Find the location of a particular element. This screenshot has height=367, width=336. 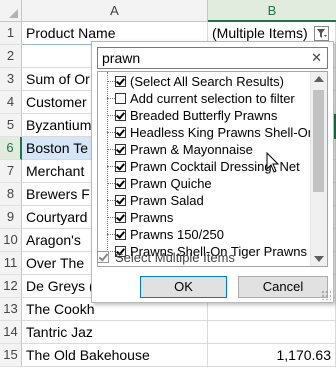

cell-b1-text: (Multiple Items) is located at coordinates (260, 33).